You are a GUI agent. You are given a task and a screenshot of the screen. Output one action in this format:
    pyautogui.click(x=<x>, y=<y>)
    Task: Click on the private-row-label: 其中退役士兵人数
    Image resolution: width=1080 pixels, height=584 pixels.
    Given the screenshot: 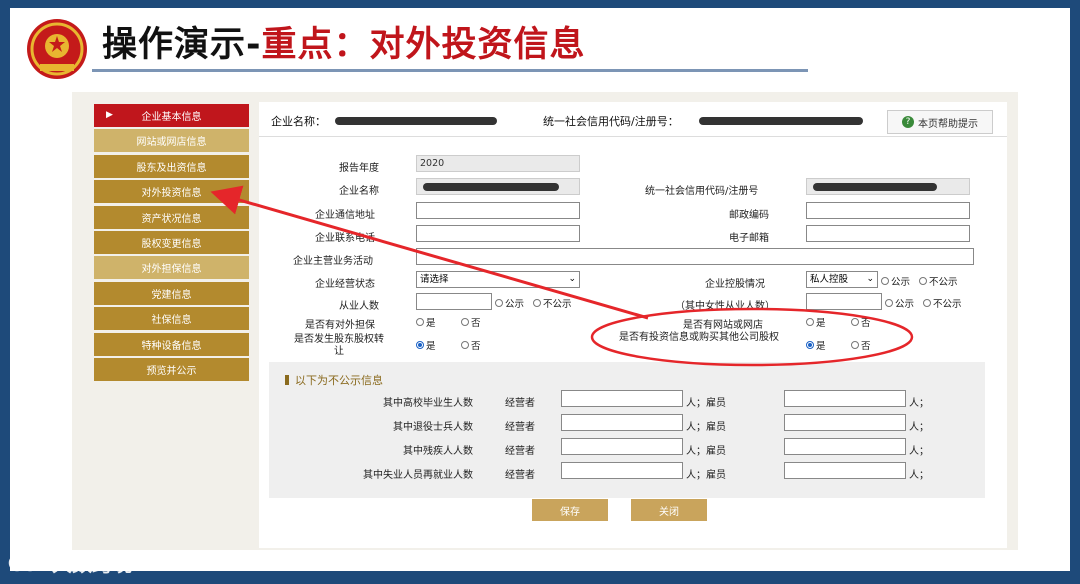 What is the action you would take?
    pyautogui.click(x=433, y=427)
    